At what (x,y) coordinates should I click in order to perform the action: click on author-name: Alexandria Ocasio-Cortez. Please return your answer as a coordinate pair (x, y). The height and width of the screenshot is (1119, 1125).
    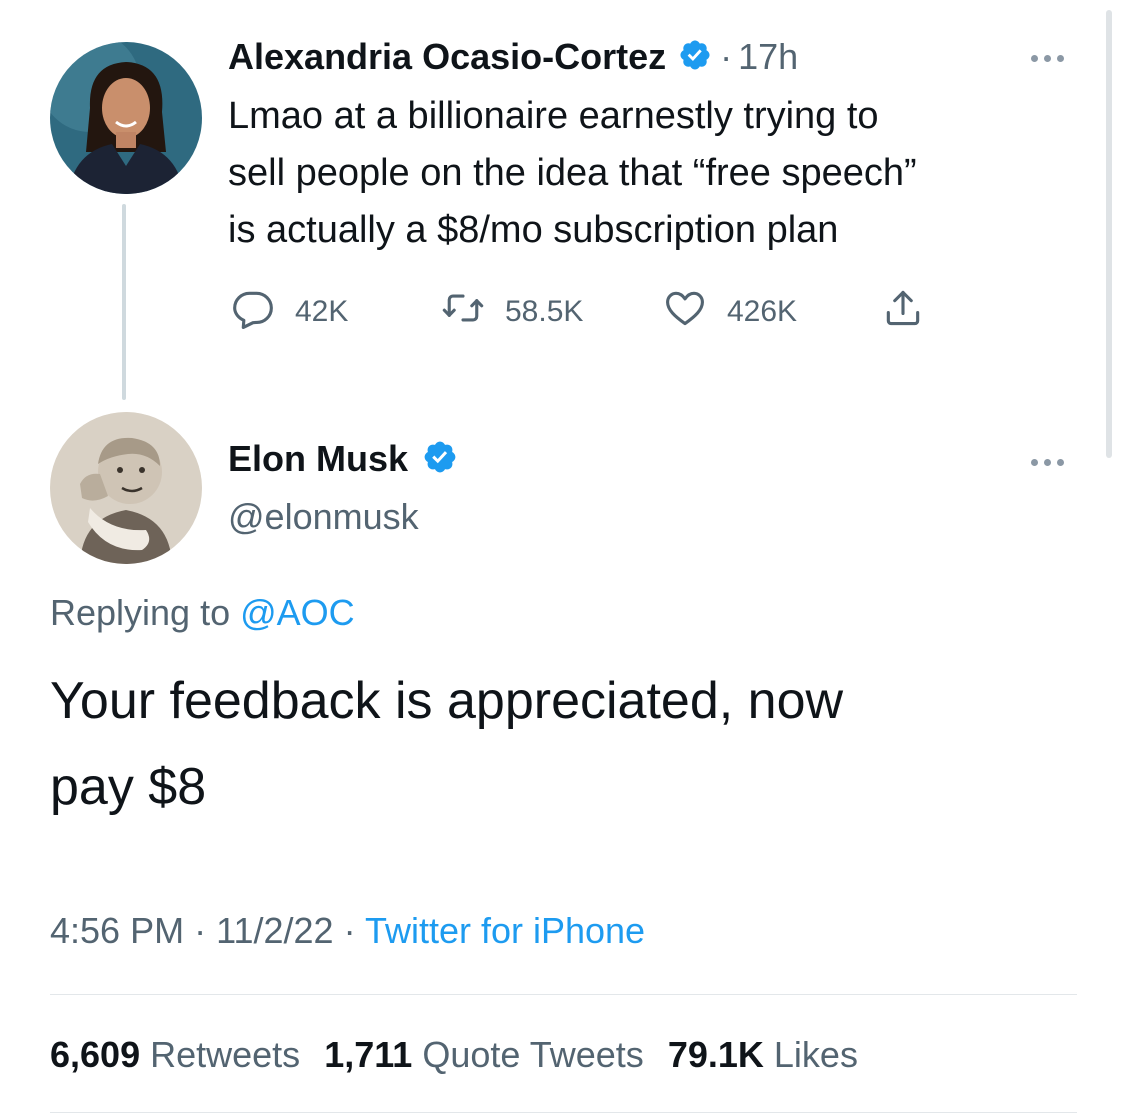
    Looking at the image, I should click on (447, 57).